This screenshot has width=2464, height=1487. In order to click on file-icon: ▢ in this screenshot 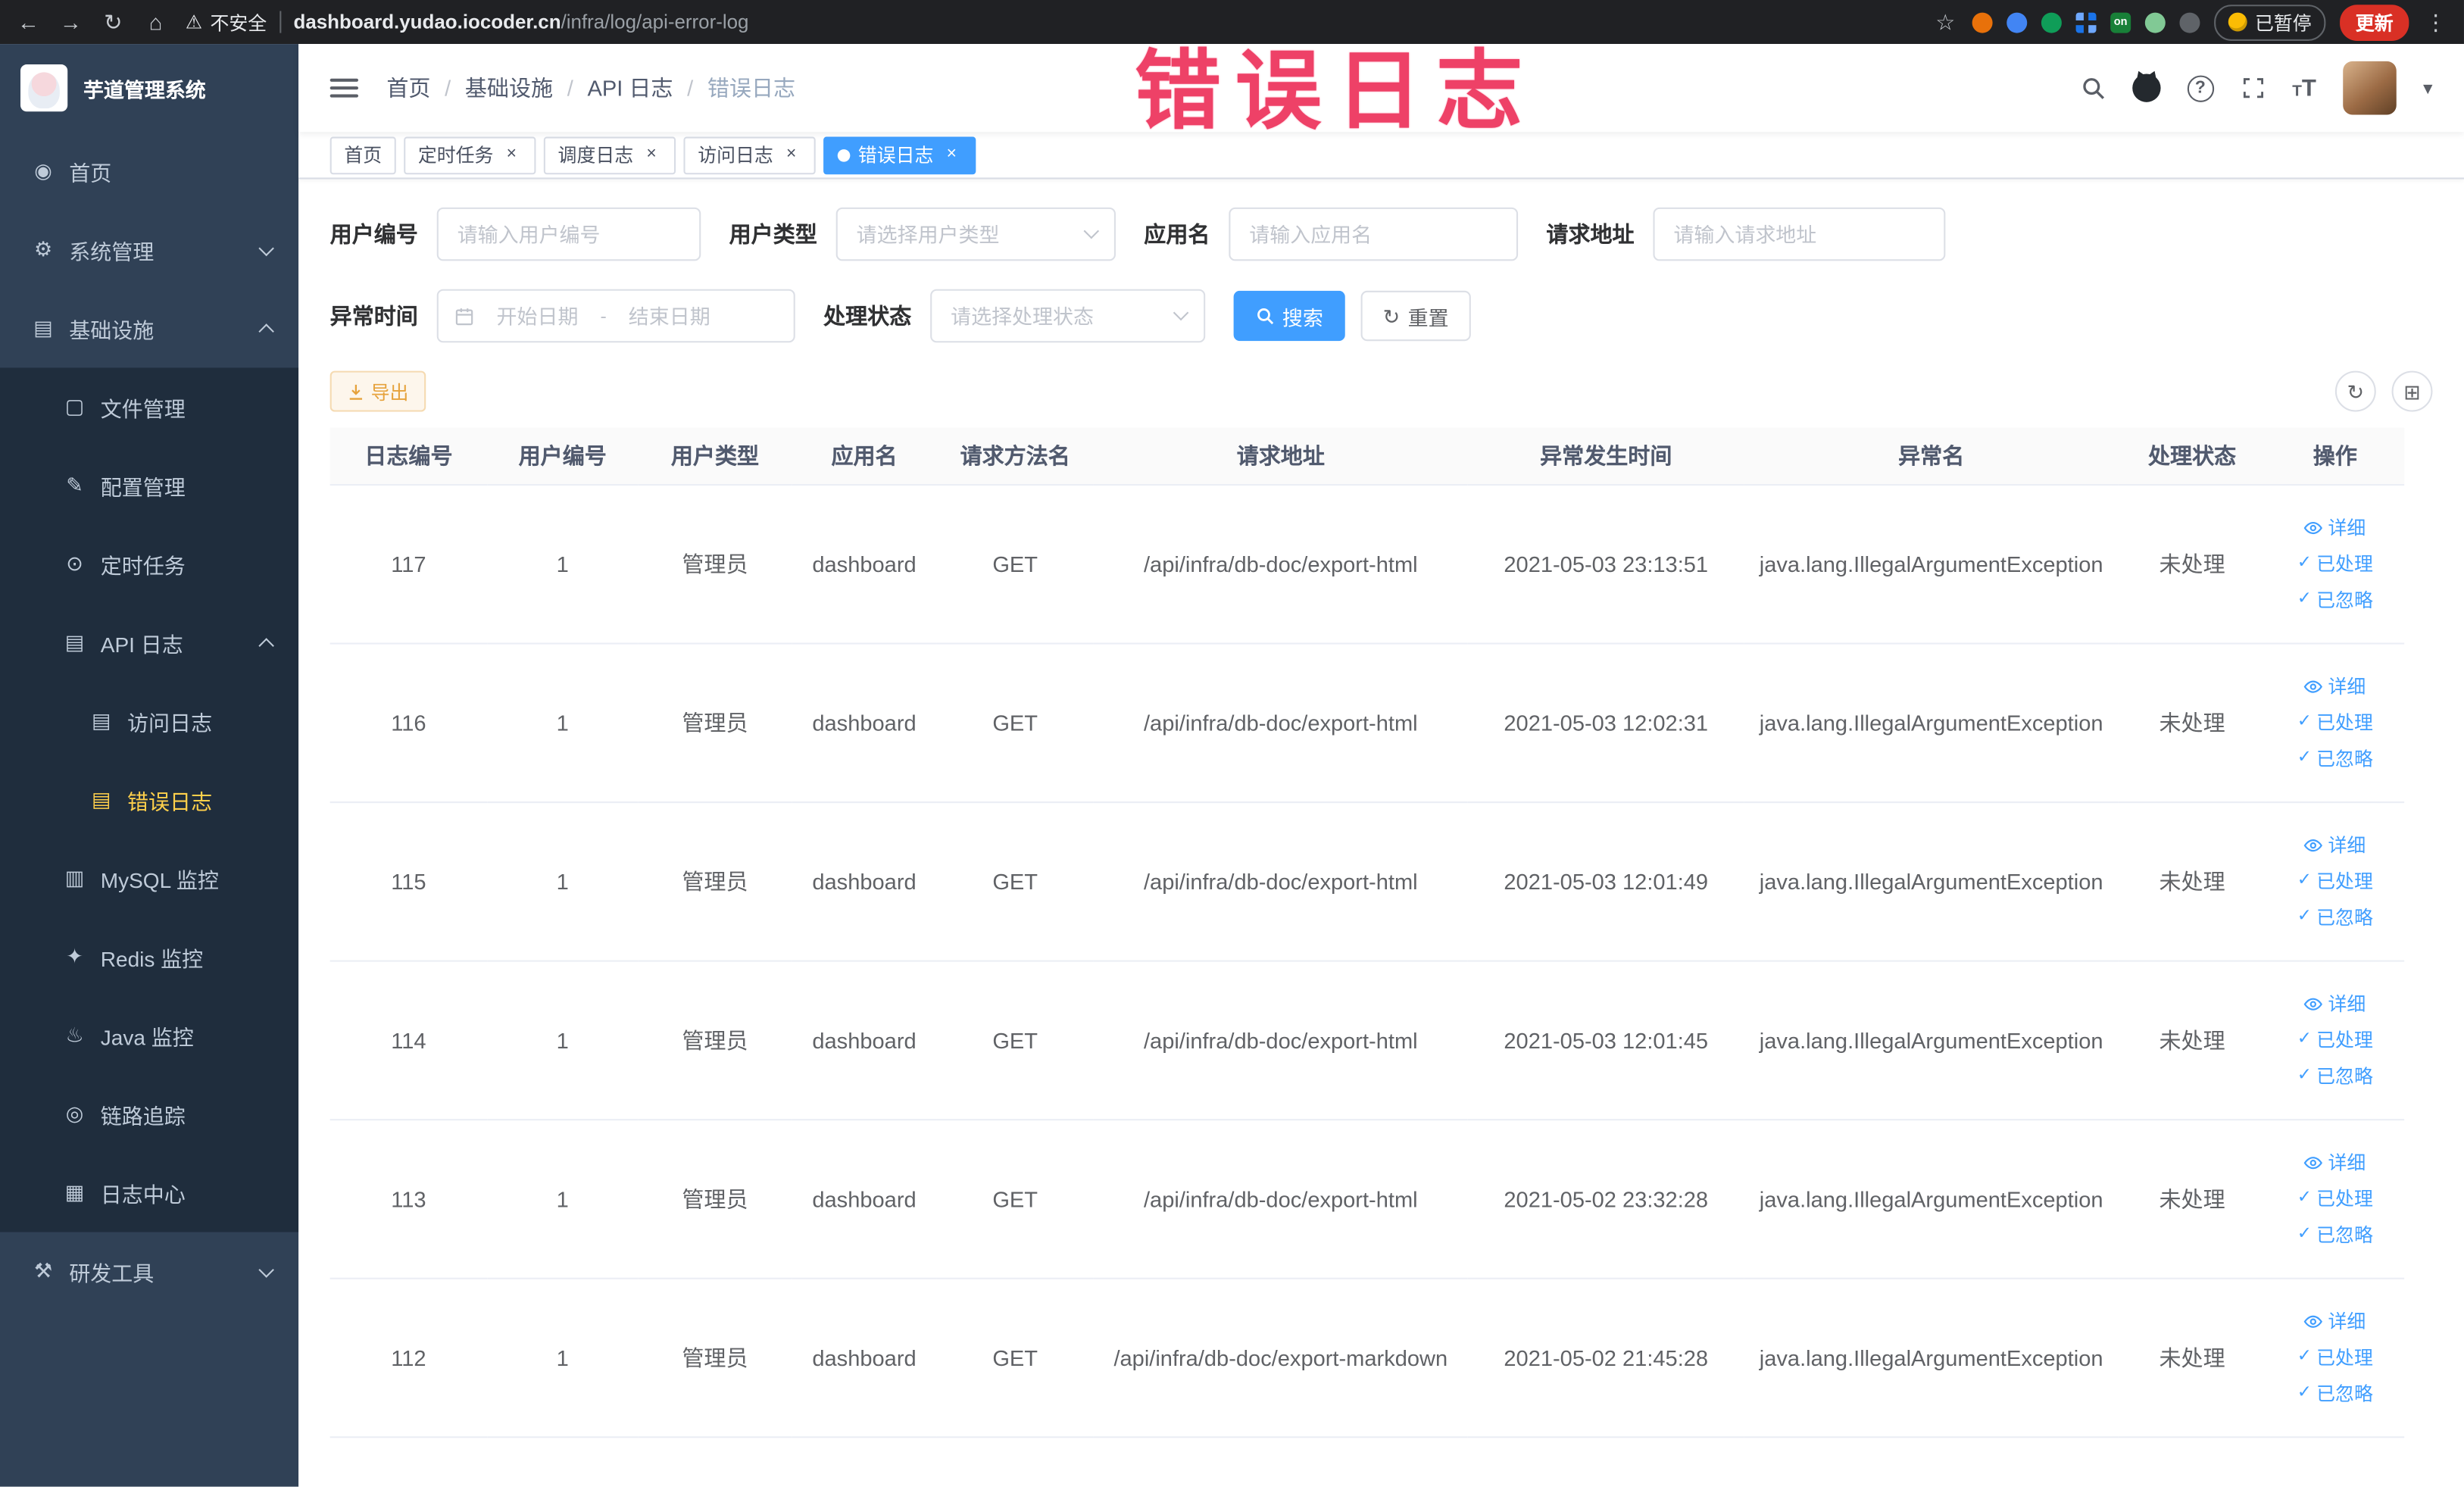, I will do `click(74, 406)`.